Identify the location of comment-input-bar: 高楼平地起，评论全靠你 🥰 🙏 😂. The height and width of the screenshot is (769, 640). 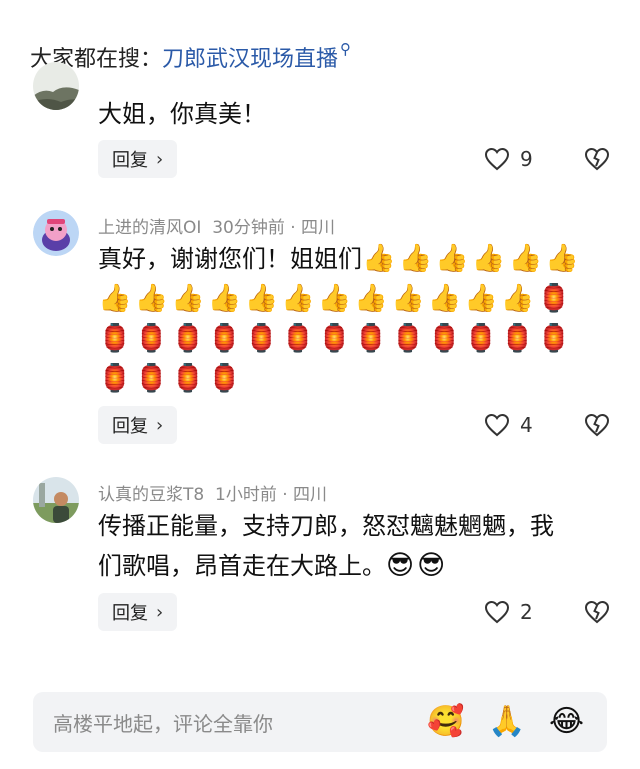
(320, 722).